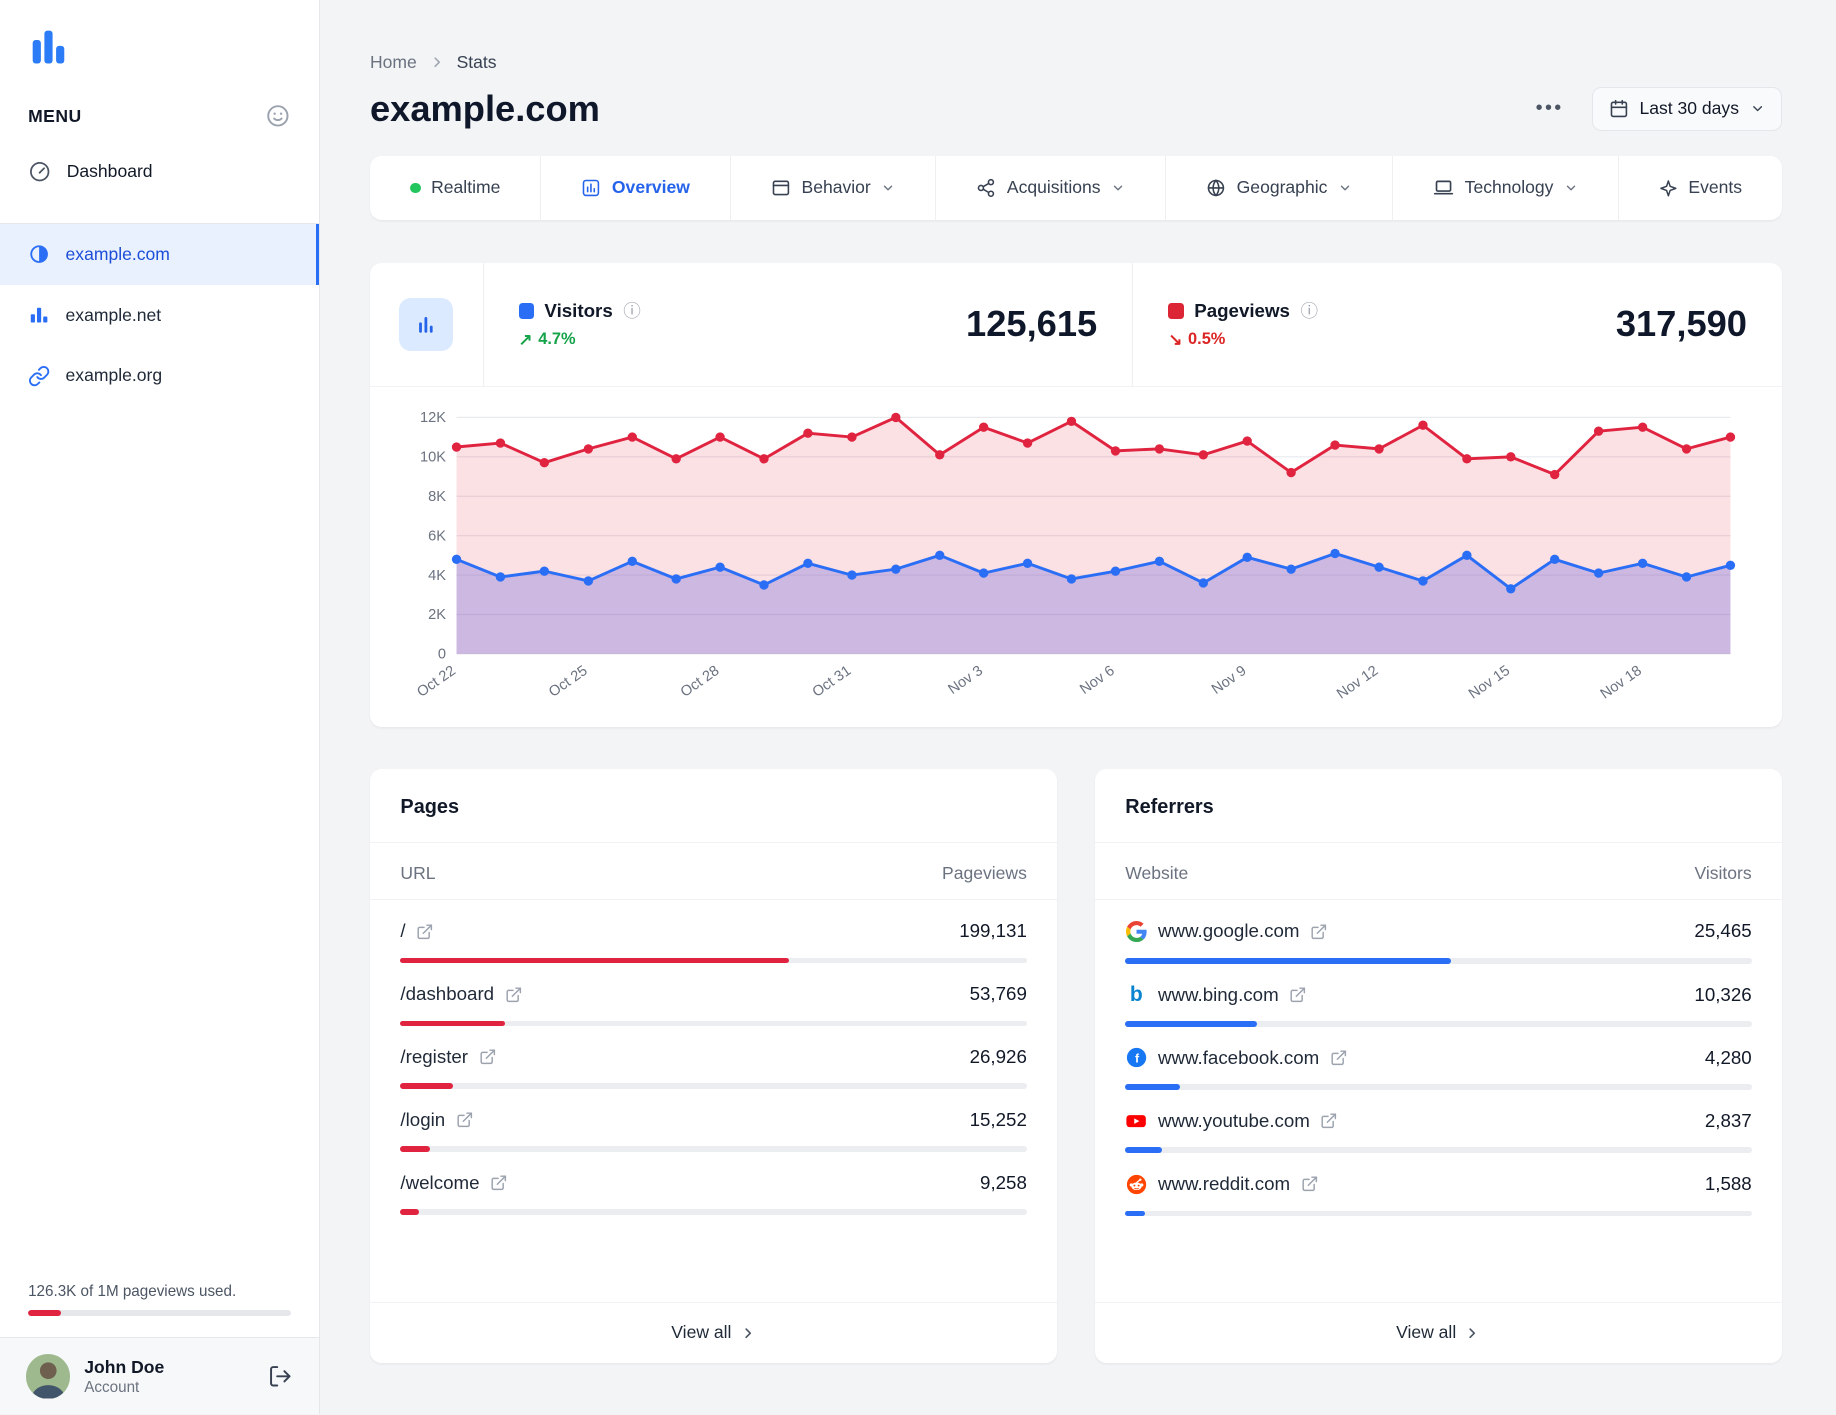  I want to click on tab-events: Events, so click(1700, 188).